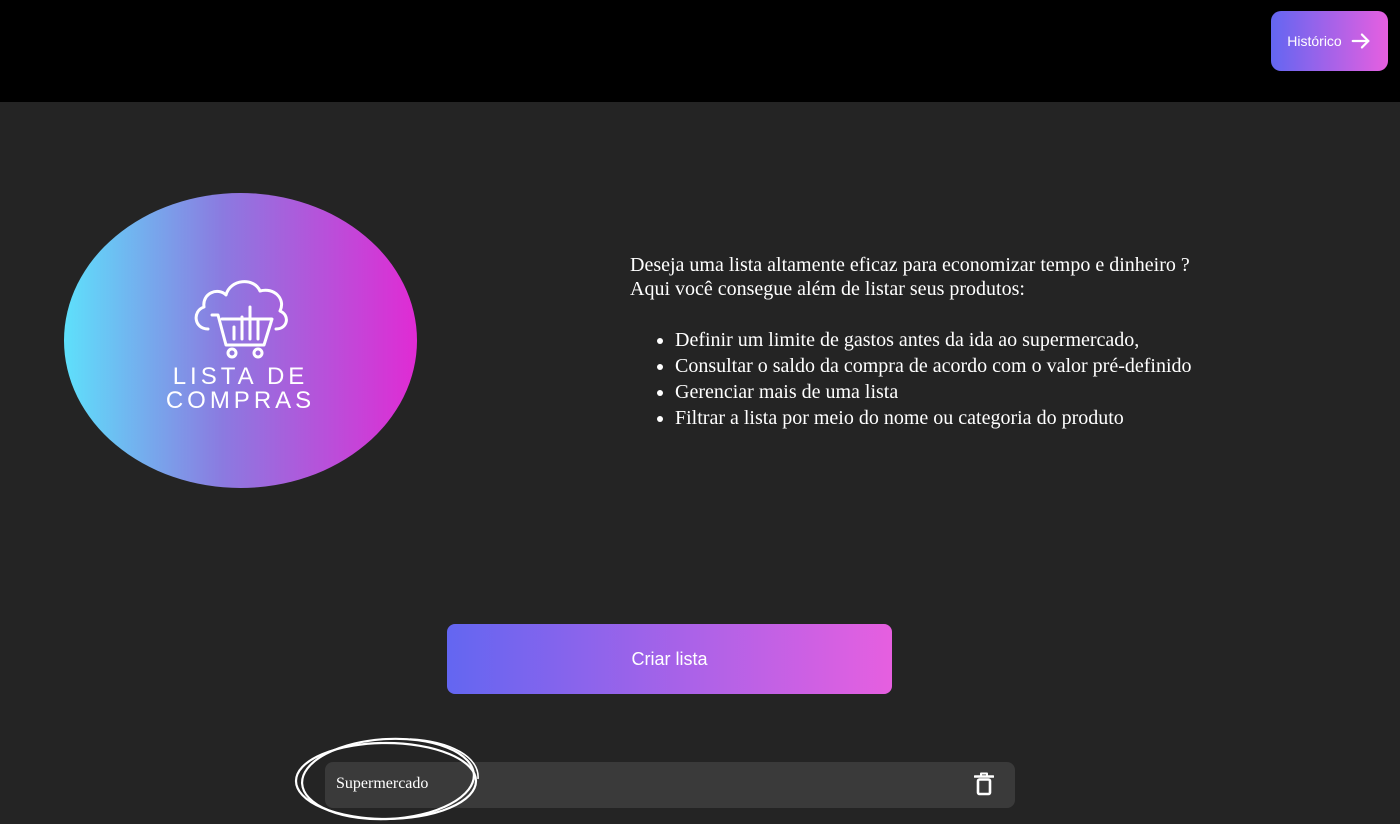  Describe the element at coordinates (700, 51) in the screenshot. I see `top-bar: Histórico` at that location.